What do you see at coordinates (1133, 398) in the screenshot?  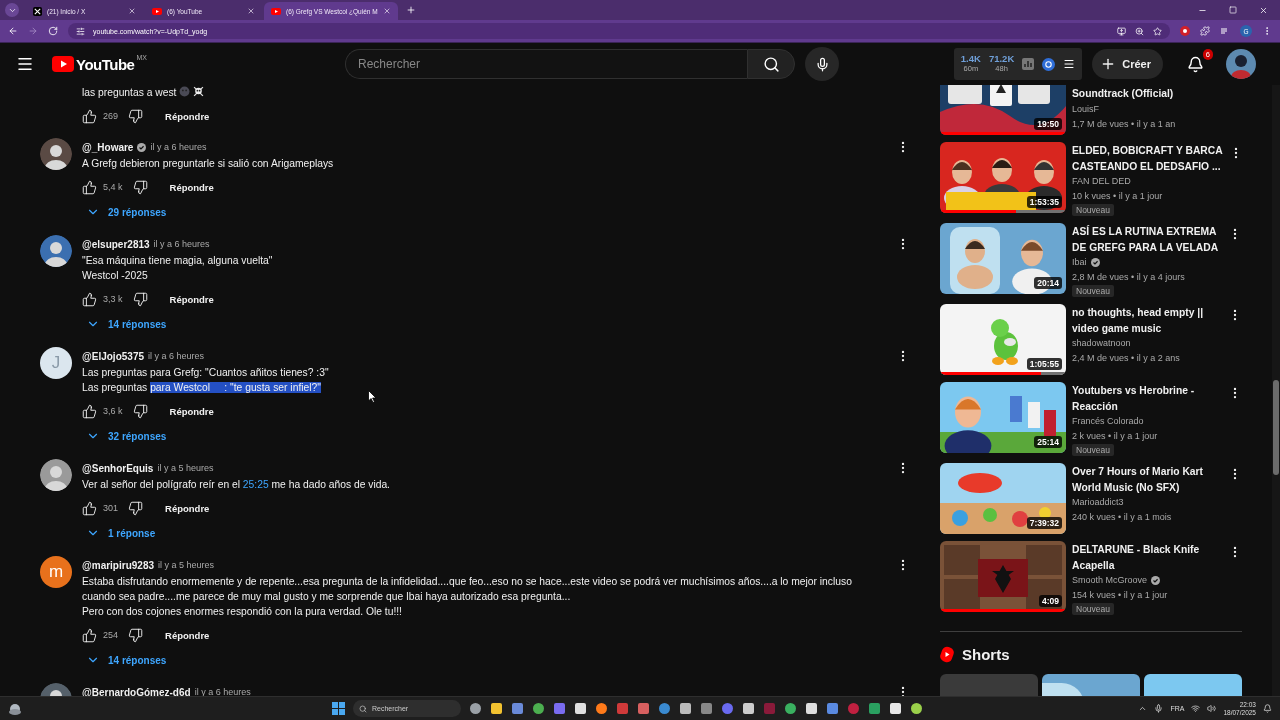 I see `video-title: Youtubers vs Herobrine - Reacción` at bounding box center [1133, 398].